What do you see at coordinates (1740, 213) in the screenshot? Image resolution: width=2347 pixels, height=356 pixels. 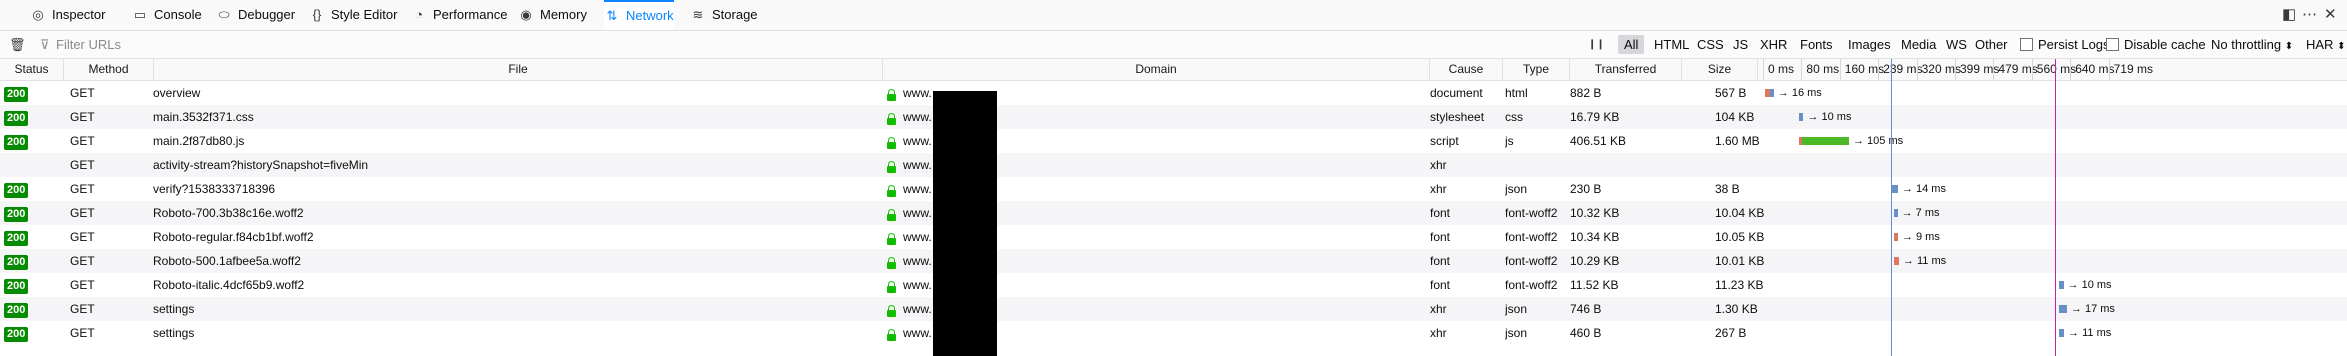 I see `size-cell: 10.04 KB` at bounding box center [1740, 213].